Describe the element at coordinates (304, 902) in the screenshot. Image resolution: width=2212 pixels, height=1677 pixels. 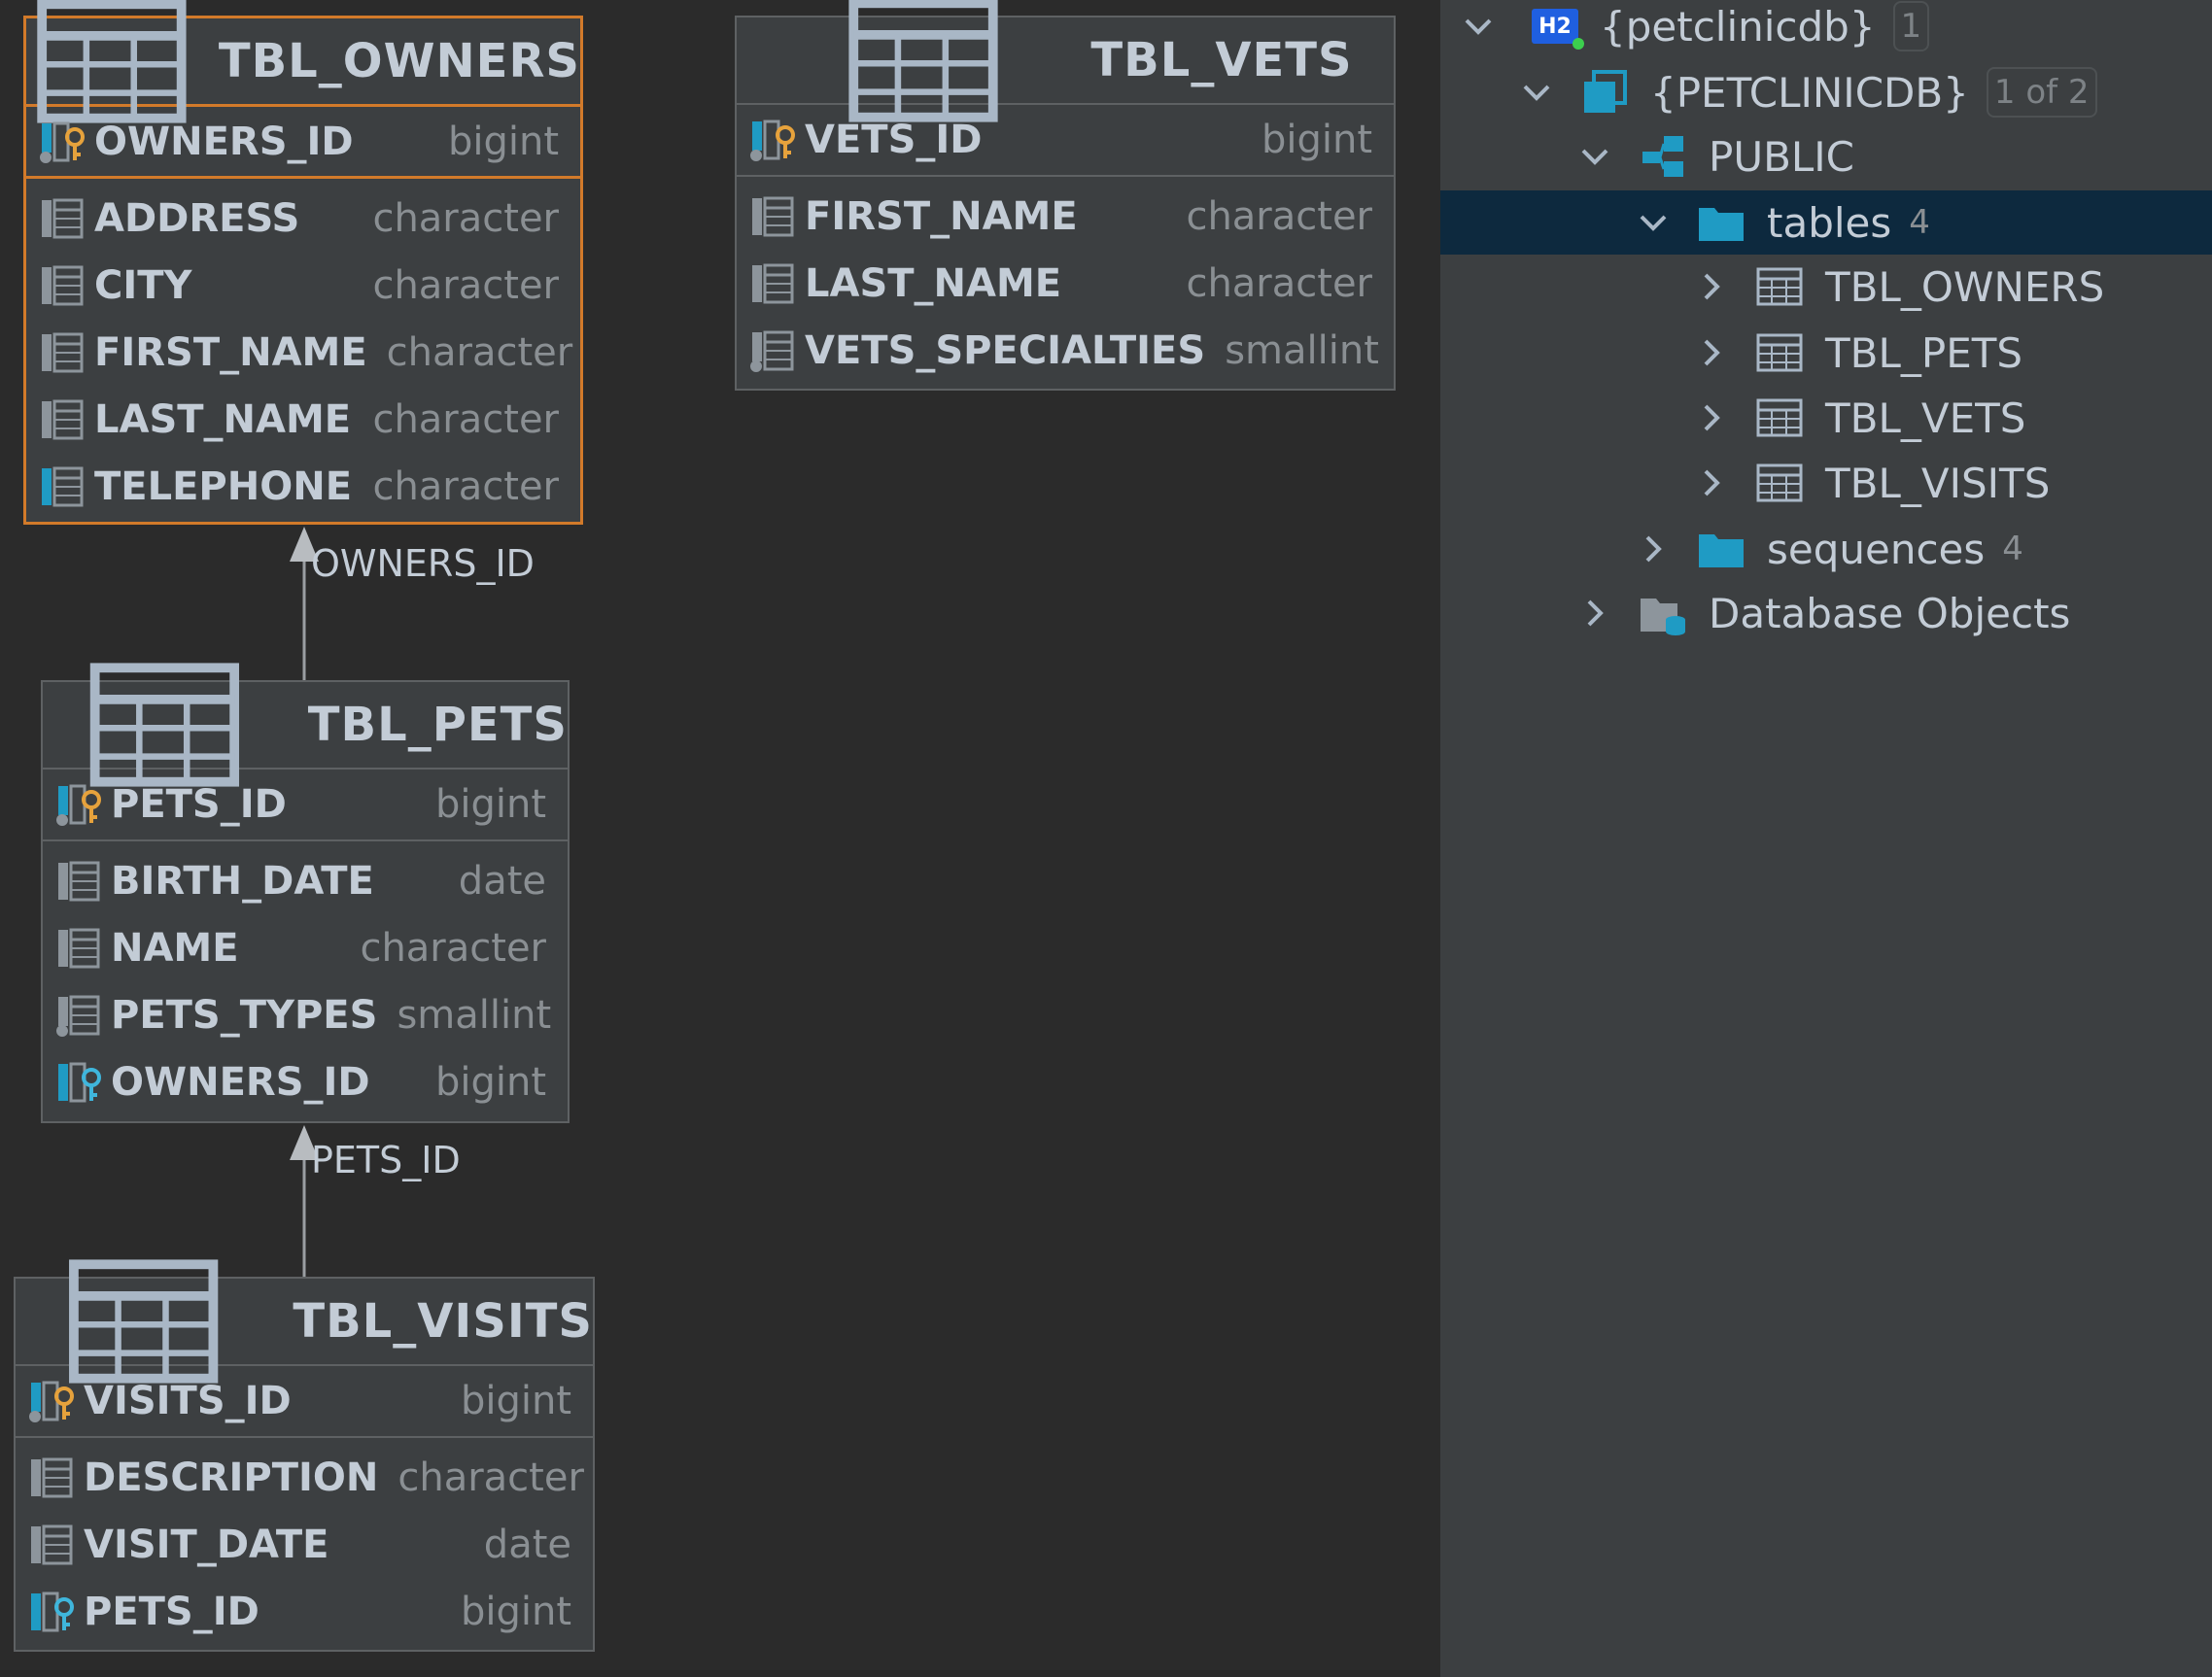
I see `relationship-lines` at that location.